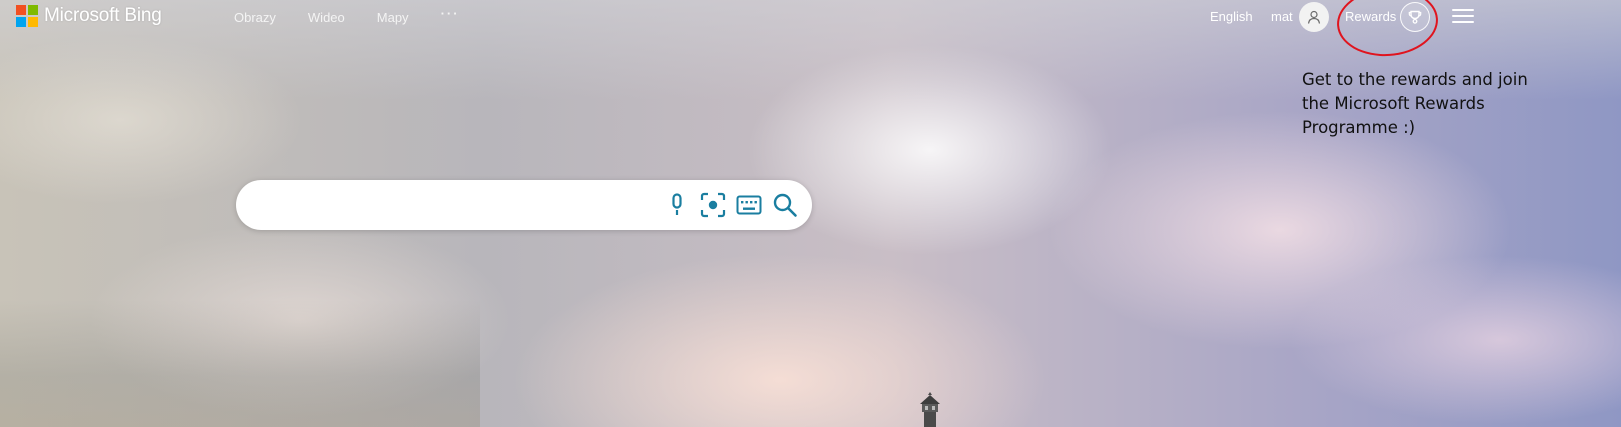 The width and height of the screenshot is (1621, 427). What do you see at coordinates (240, 363) in the screenshot?
I see `background-treeline` at bounding box center [240, 363].